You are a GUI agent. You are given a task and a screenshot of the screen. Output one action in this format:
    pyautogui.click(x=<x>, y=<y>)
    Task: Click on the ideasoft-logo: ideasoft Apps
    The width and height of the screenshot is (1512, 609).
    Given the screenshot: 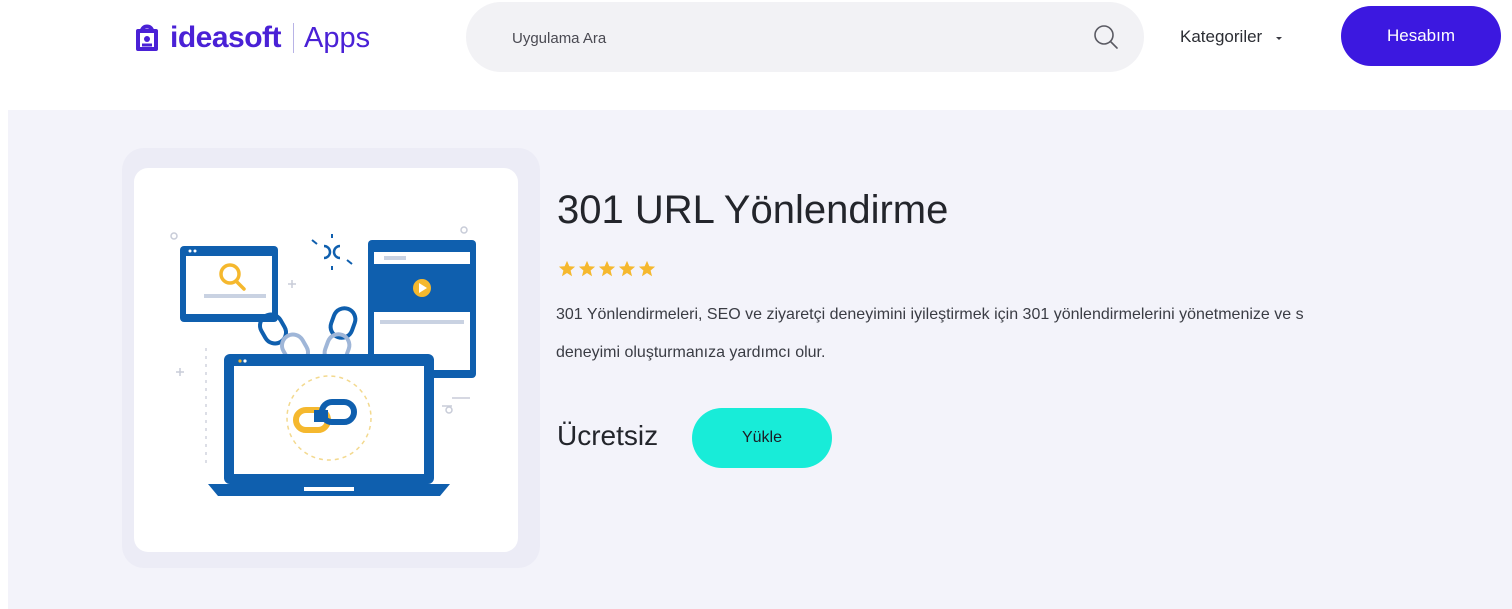 What is the action you would take?
    pyautogui.click(x=250, y=38)
    